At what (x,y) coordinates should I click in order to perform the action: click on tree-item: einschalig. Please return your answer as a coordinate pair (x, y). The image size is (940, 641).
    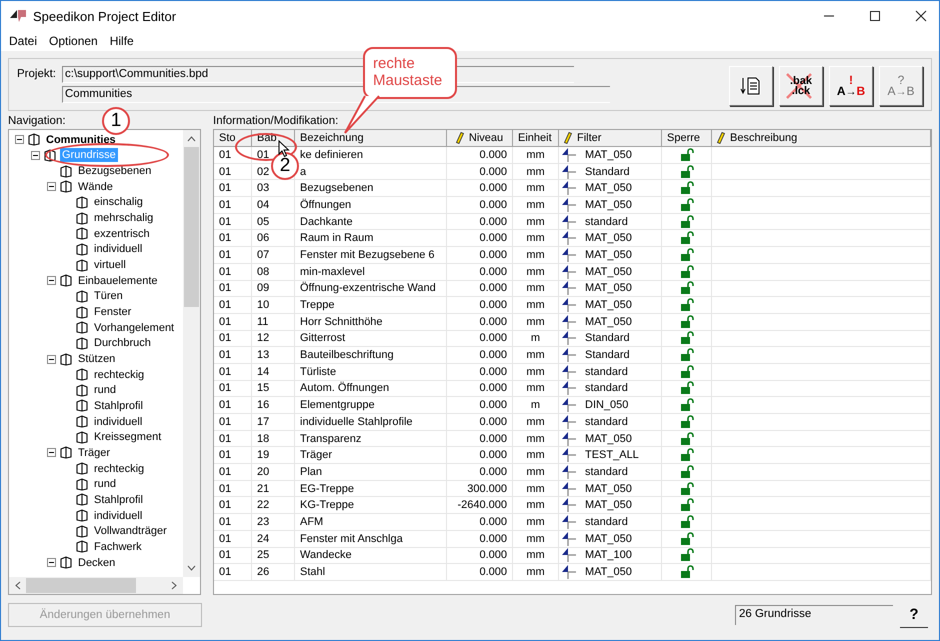
    Looking at the image, I should click on (118, 202).